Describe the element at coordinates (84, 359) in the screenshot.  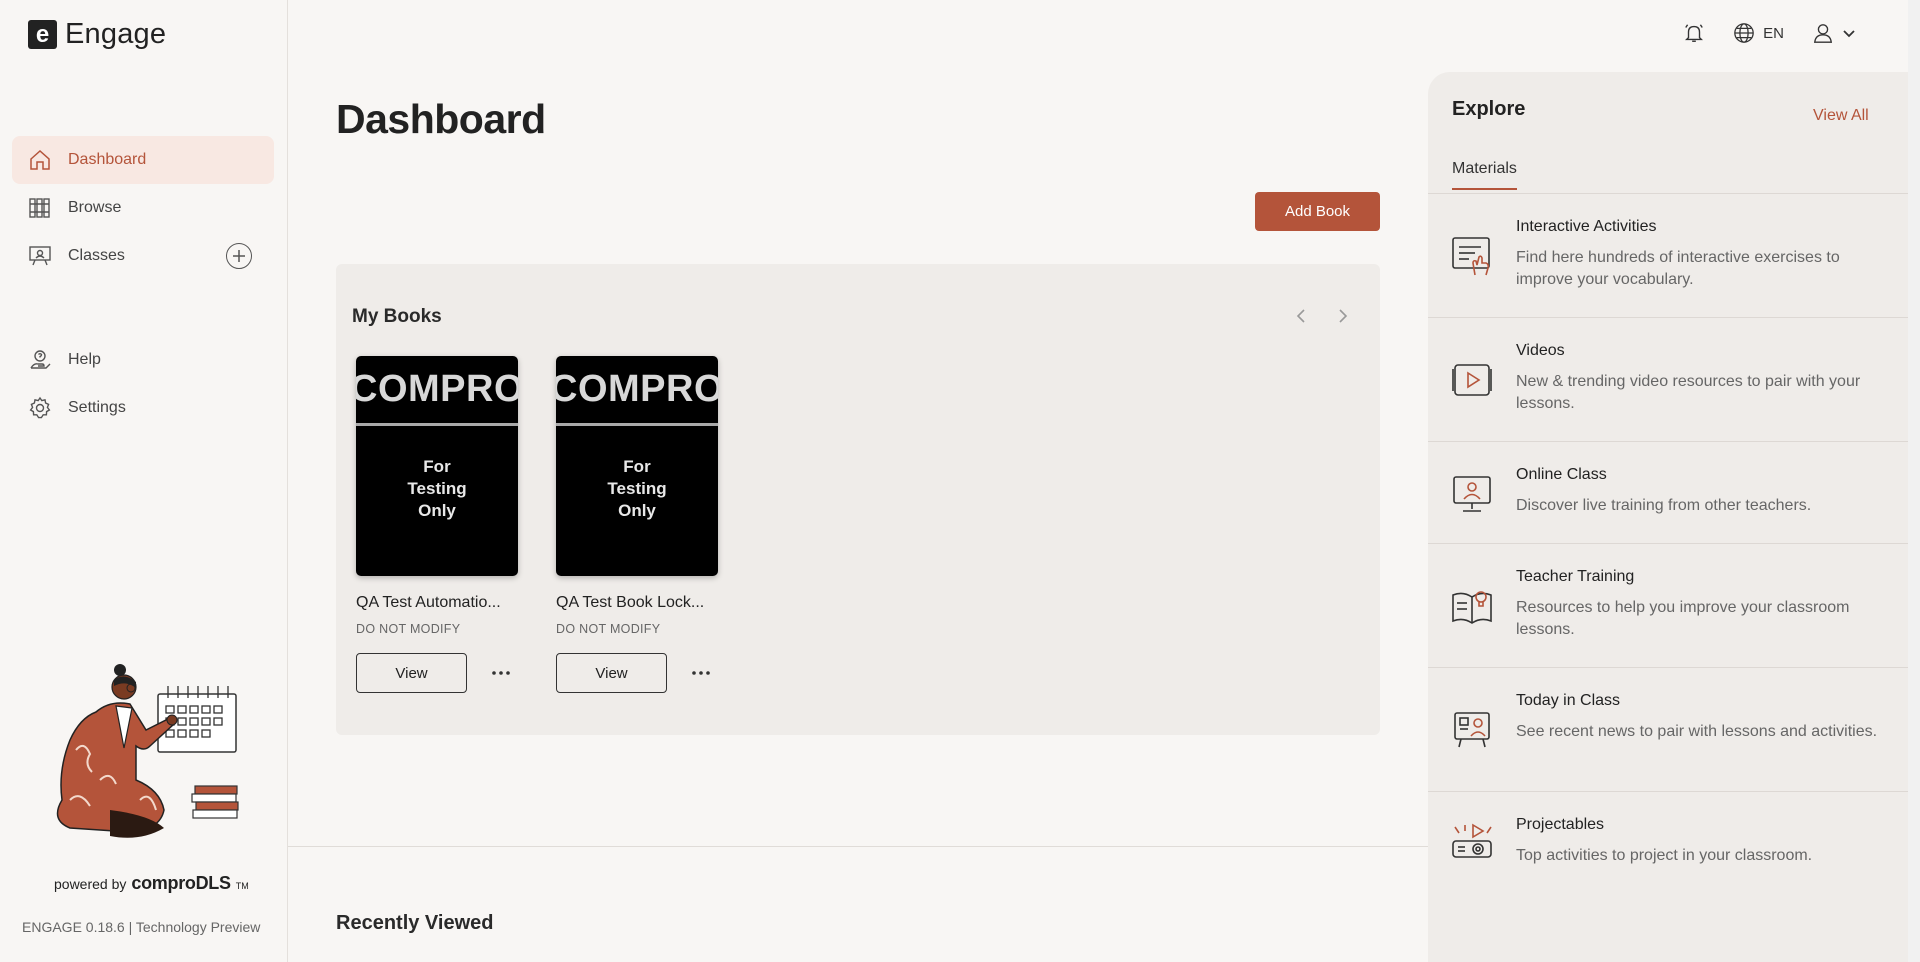
I see `sidebar-item-label: Help` at that location.